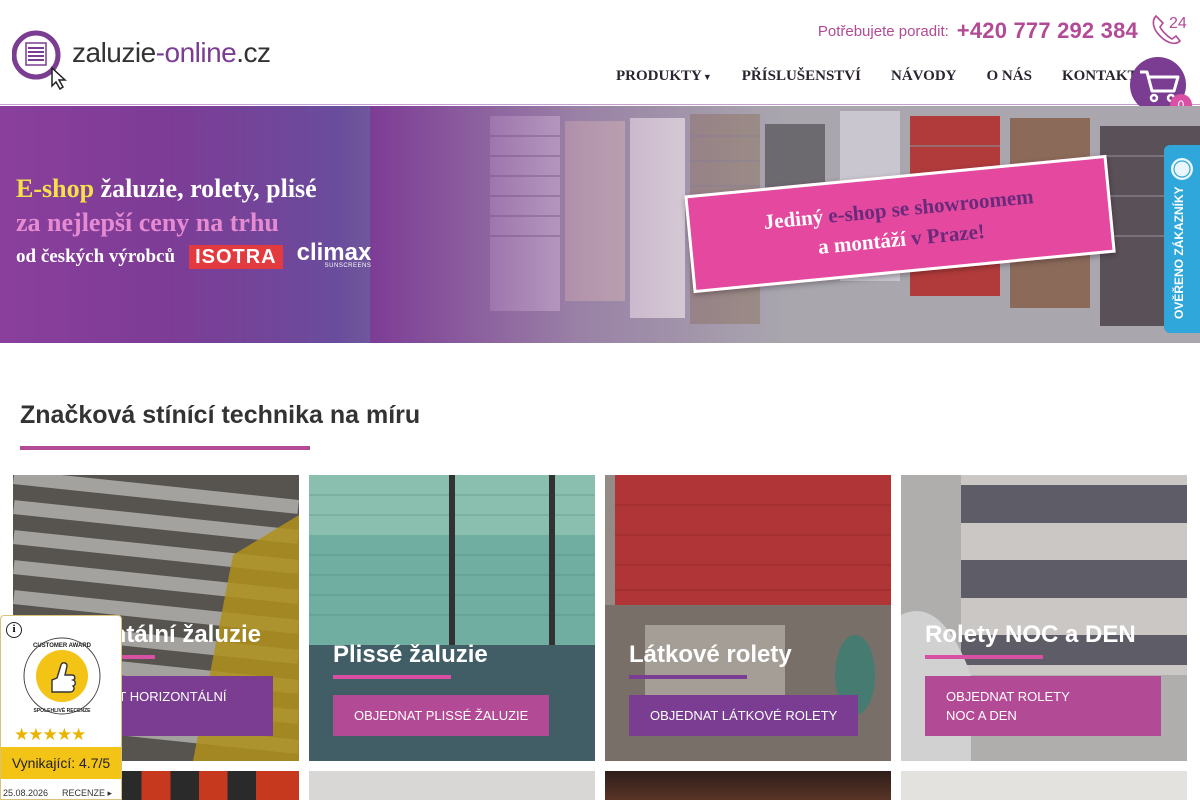 The width and height of the screenshot is (1200, 800). I want to click on nav-o-nas: O NÁS, so click(1009, 76).